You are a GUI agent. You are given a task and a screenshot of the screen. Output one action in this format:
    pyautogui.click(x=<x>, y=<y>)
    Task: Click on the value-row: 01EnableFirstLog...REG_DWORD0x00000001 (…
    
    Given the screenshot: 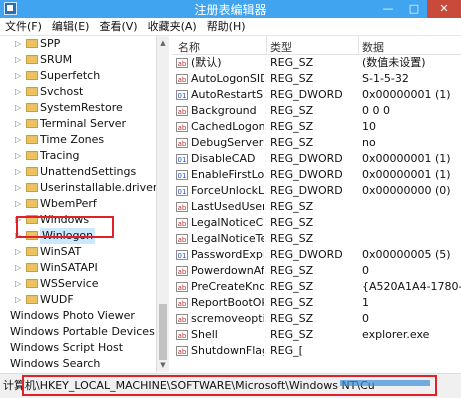 What is the action you would take?
    pyautogui.click(x=316, y=175)
    